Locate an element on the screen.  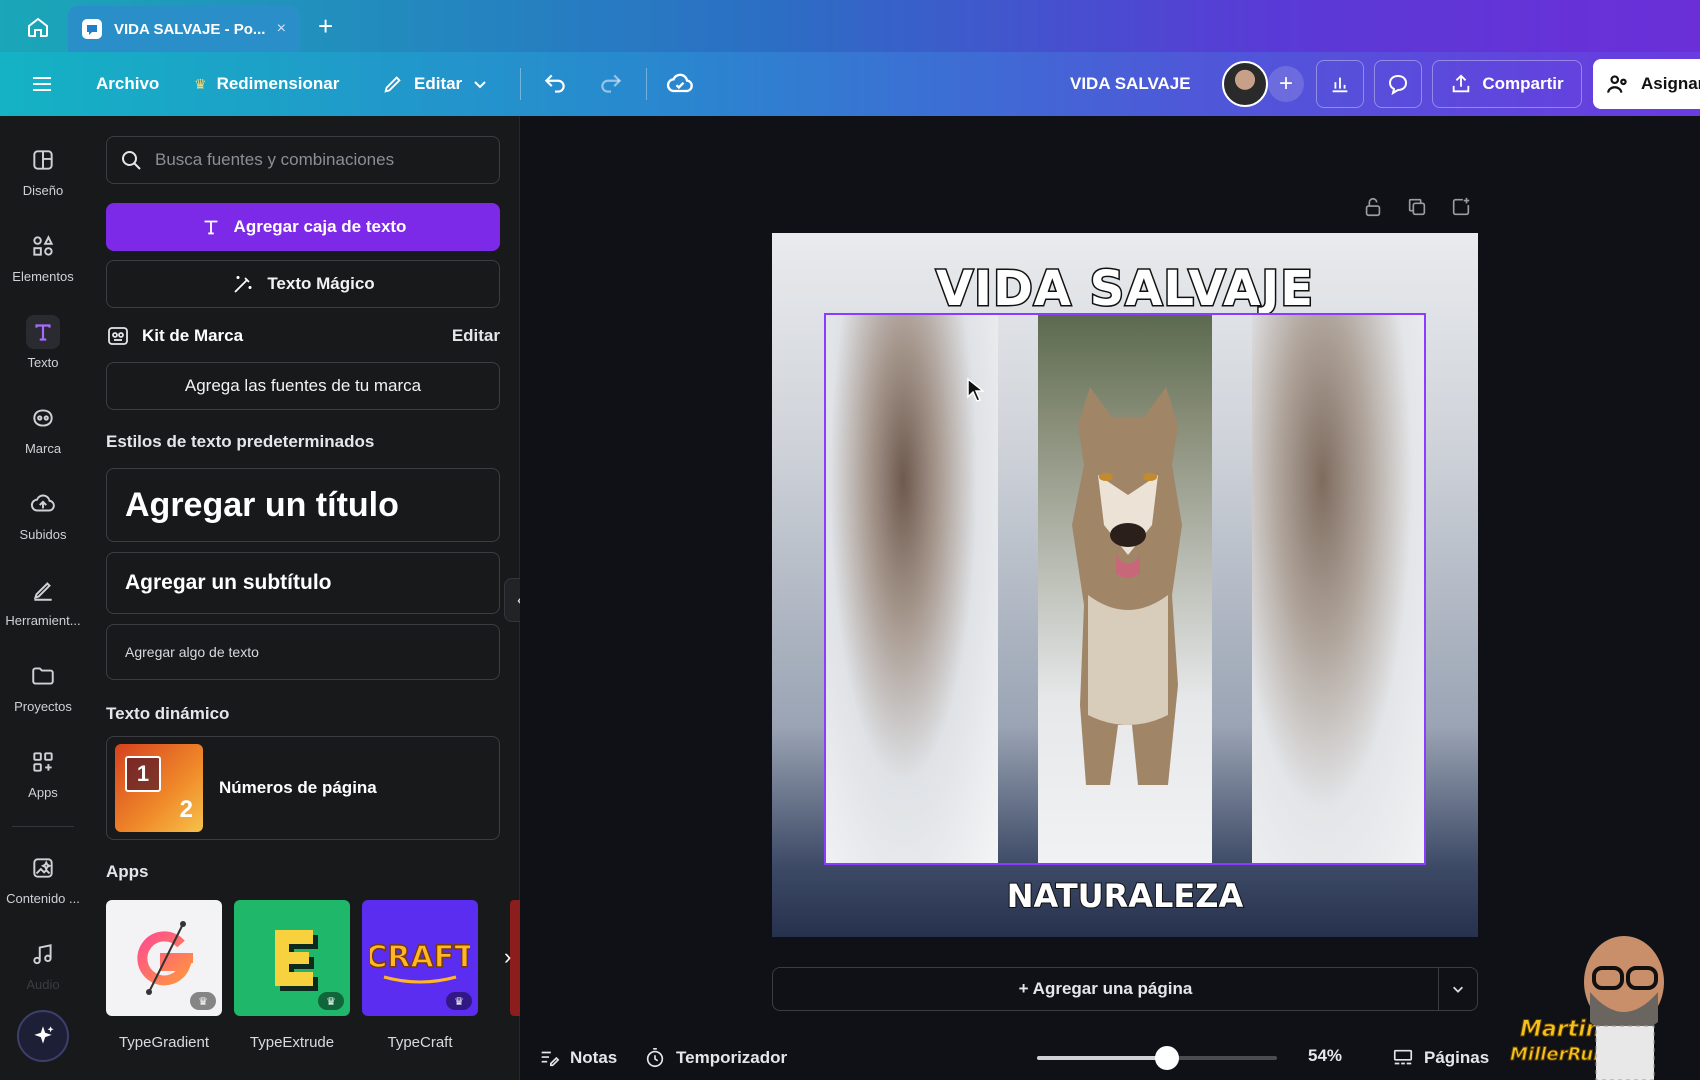
add-brand-fonts-button: Agrega las fuentes de tu marca is located at coordinates (303, 386).